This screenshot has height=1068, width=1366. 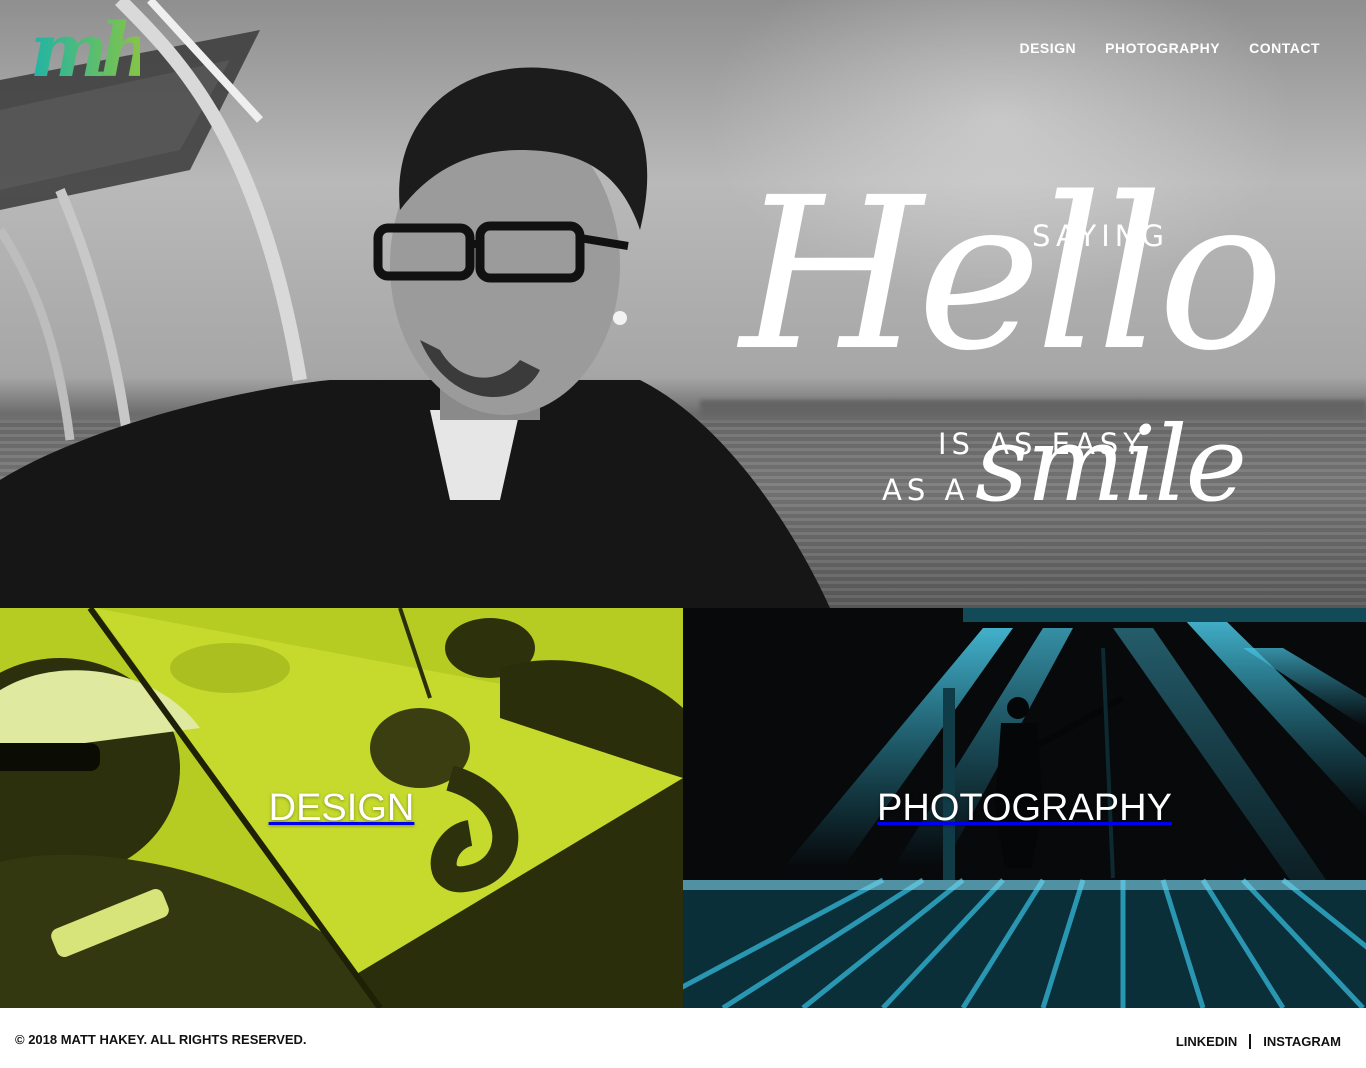 I want to click on nav-contact: CONTACT, so click(x=1284, y=48).